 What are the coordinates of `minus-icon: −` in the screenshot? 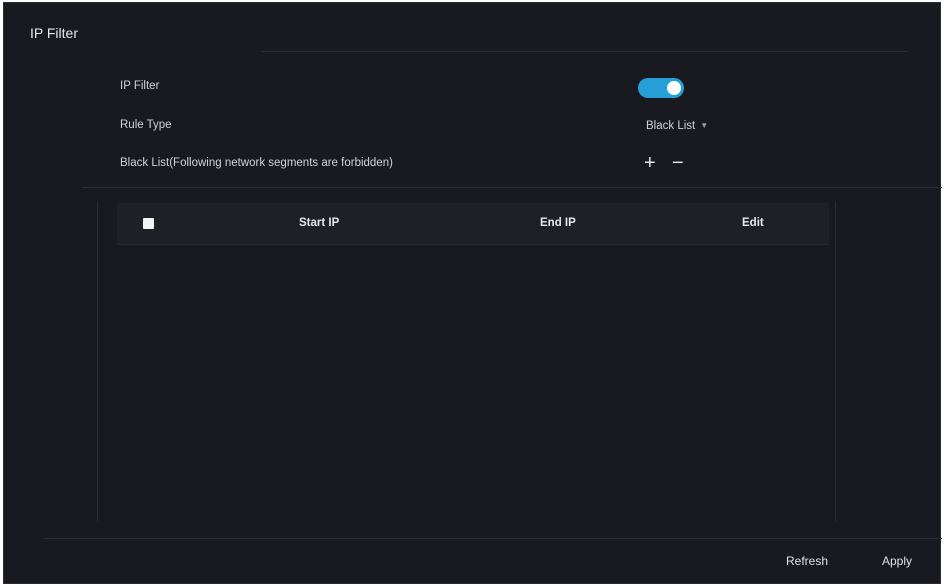 It's located at (678, 163).